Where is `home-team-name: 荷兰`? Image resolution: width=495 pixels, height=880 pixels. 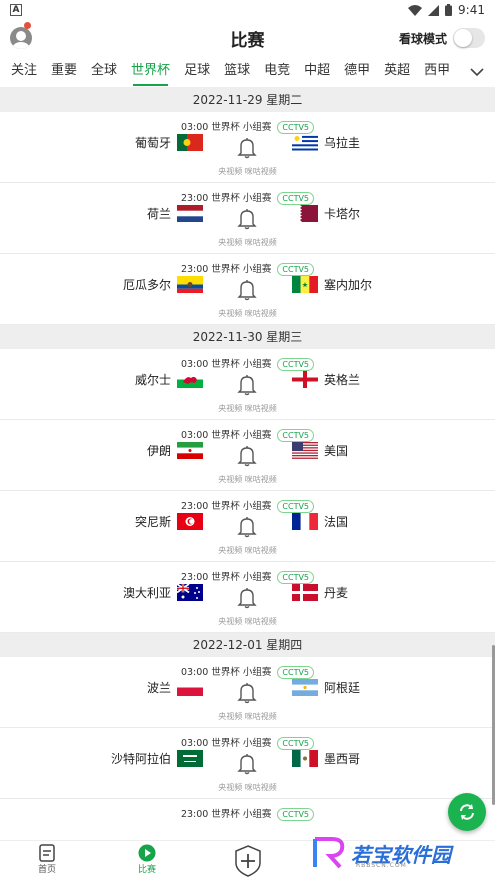
home-team-name: 荷兰 is located at coordinates (158, 214).